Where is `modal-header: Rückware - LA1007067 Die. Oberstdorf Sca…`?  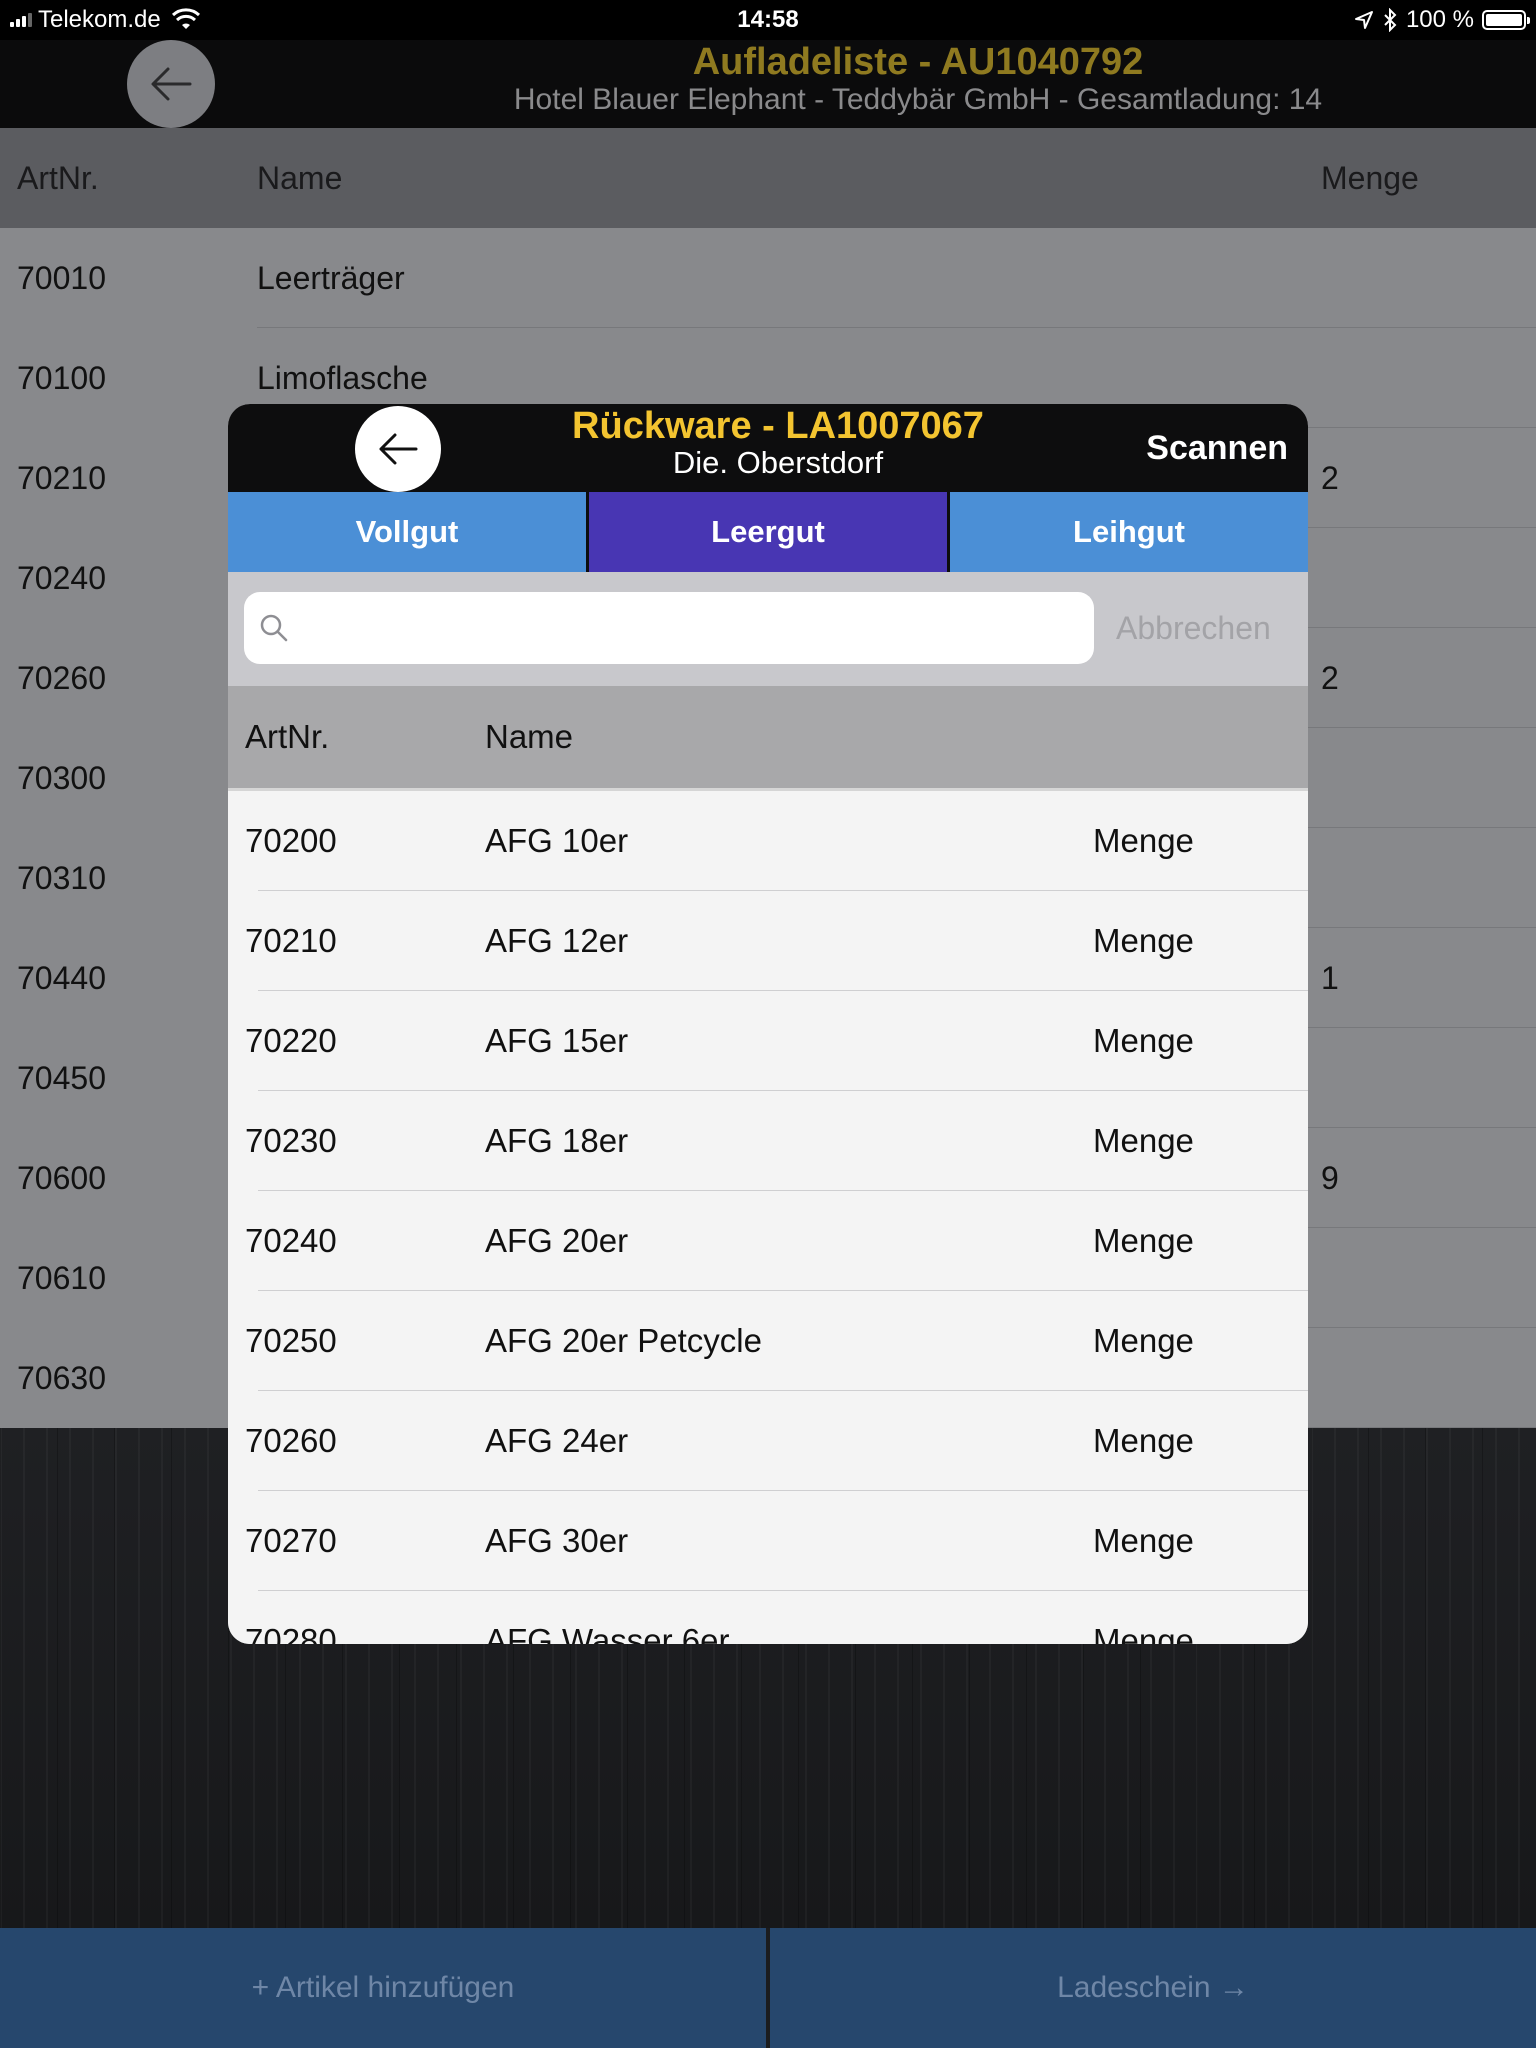 modal-header: Rückware - LA1007067 Die. Oberstdorf Sca… is located at coordinates (768, 448).